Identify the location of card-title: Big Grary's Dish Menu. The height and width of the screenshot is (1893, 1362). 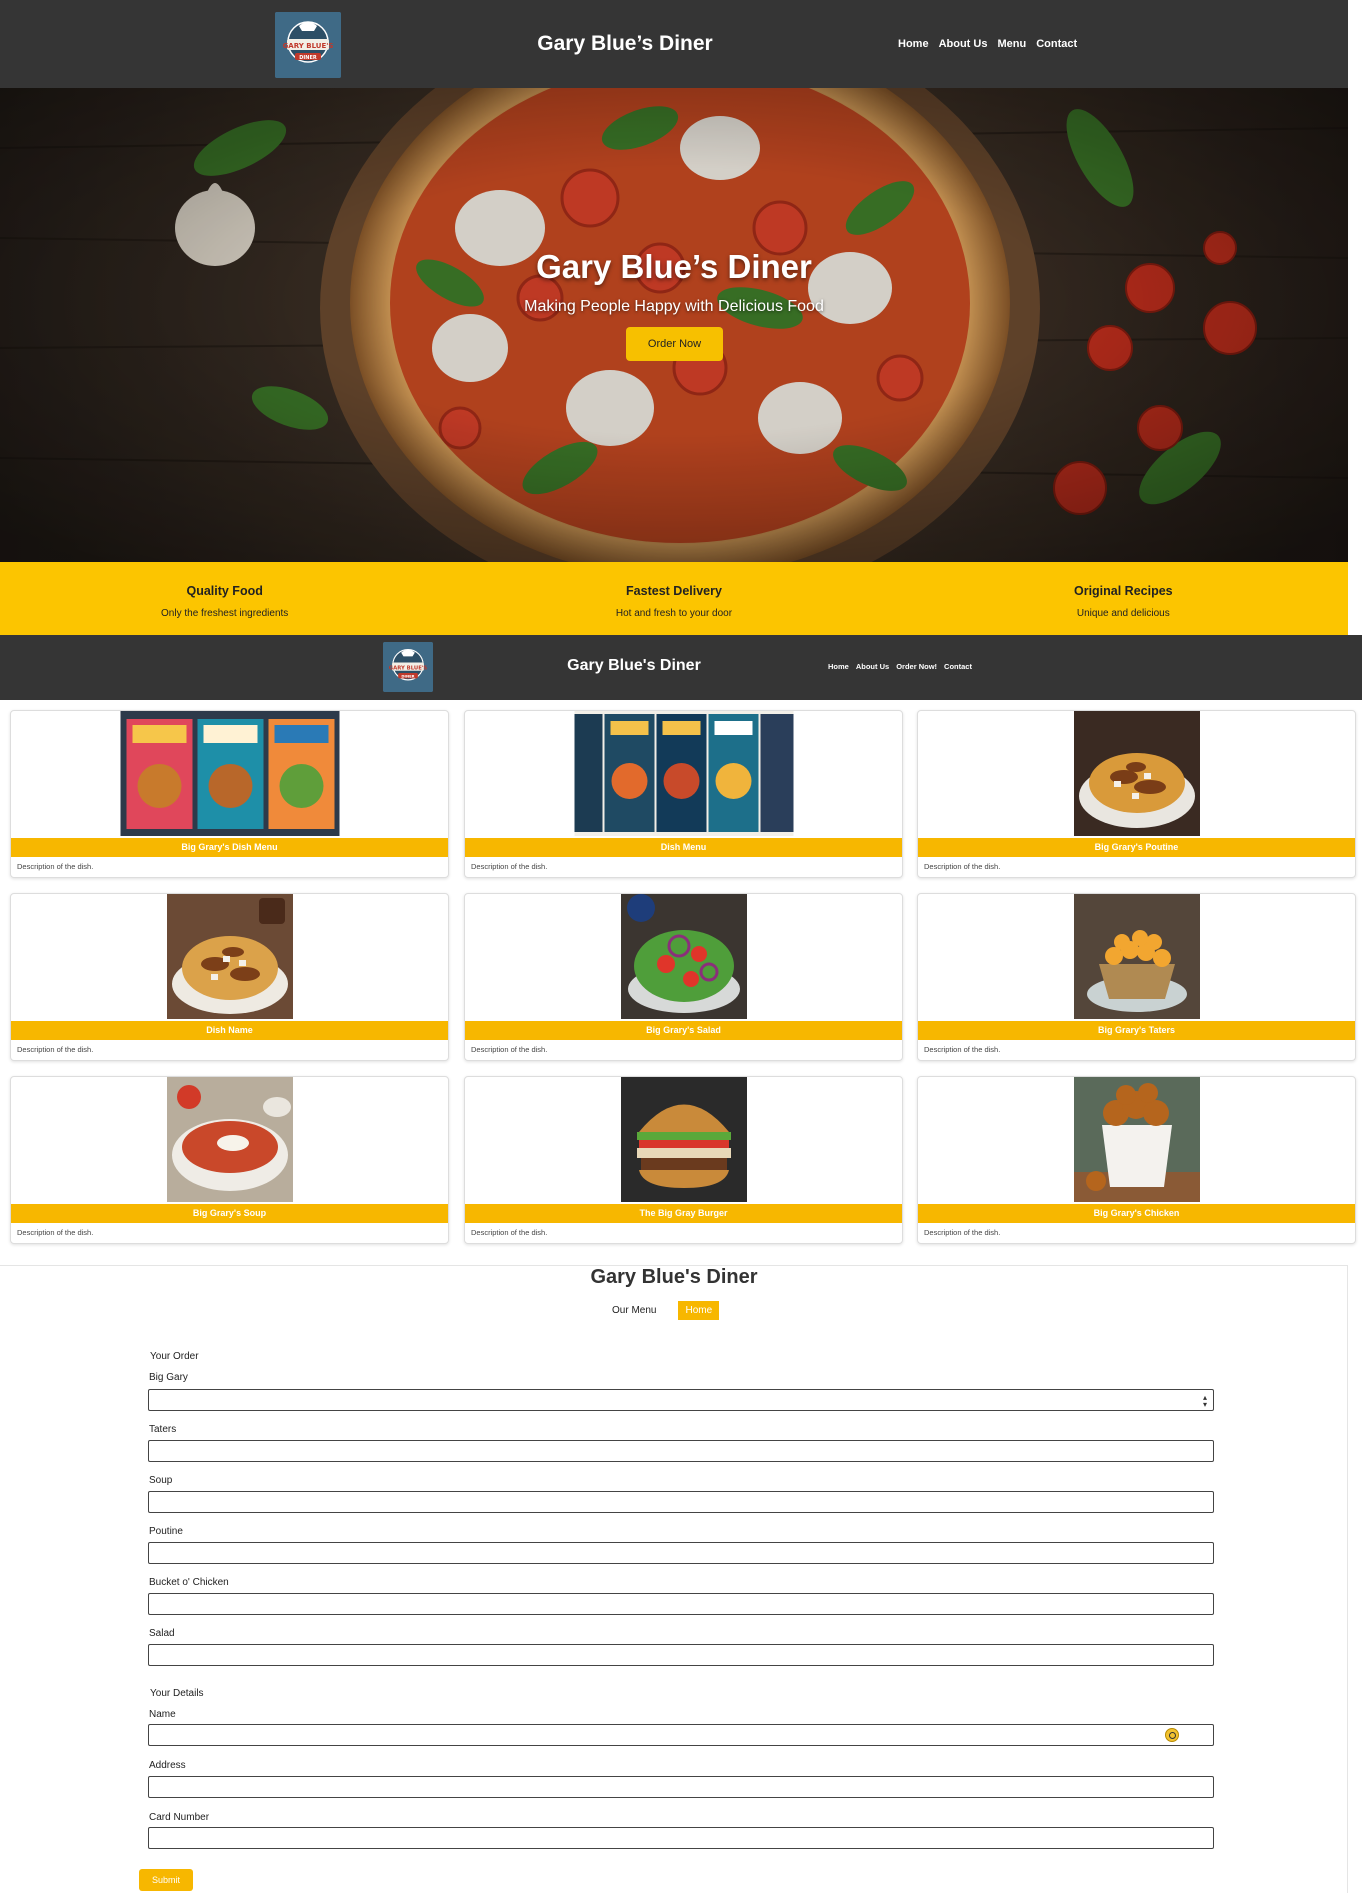
(229, 847).